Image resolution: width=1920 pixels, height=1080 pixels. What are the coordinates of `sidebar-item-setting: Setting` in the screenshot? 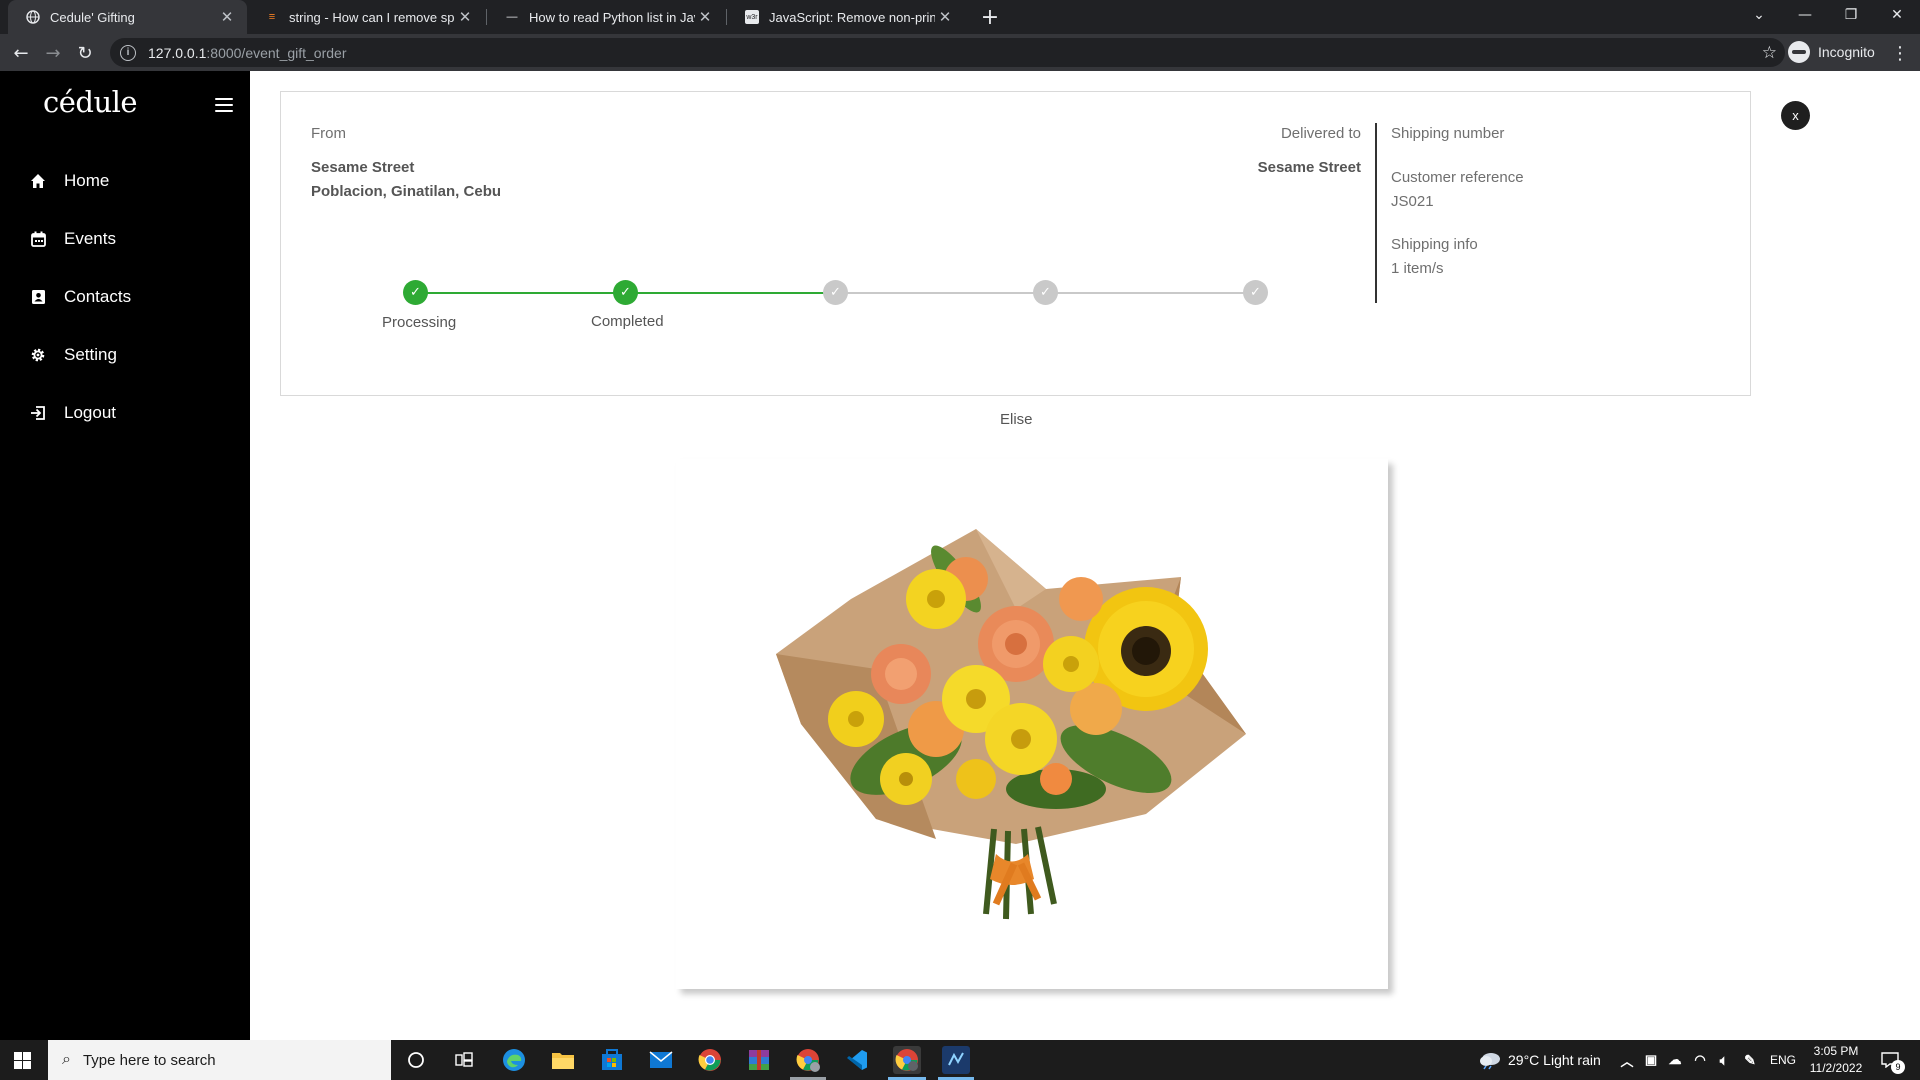 It's located at (73, 355).